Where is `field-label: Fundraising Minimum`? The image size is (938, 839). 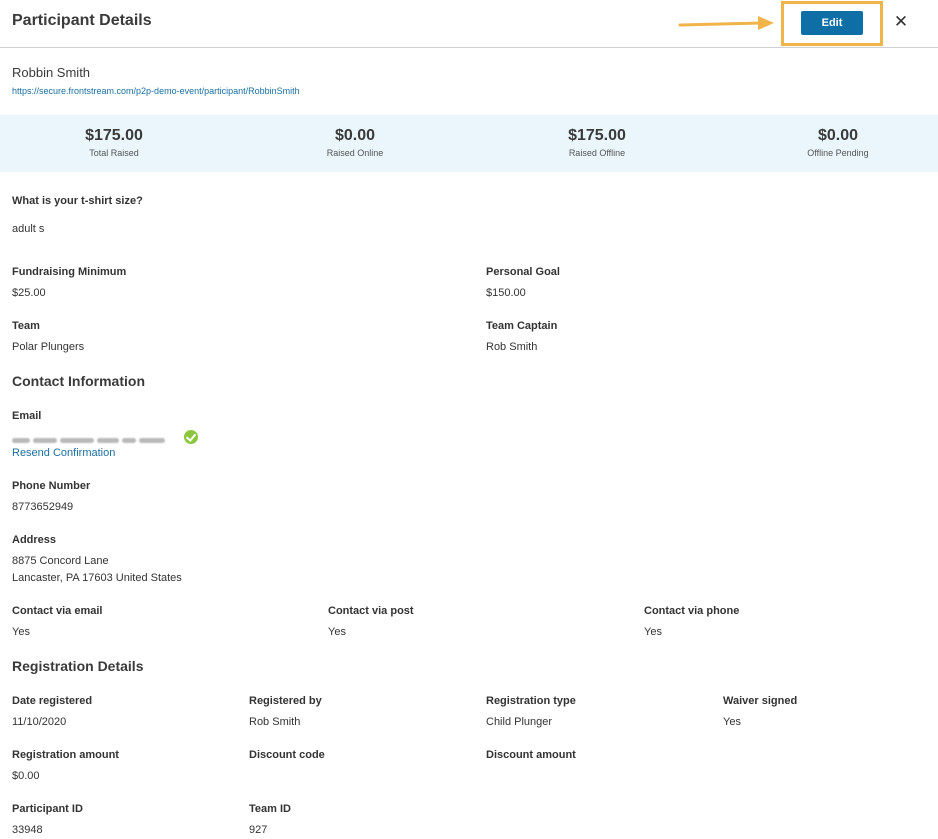 field-label: Fundraising Minimum is located at coordinates (69, 272).